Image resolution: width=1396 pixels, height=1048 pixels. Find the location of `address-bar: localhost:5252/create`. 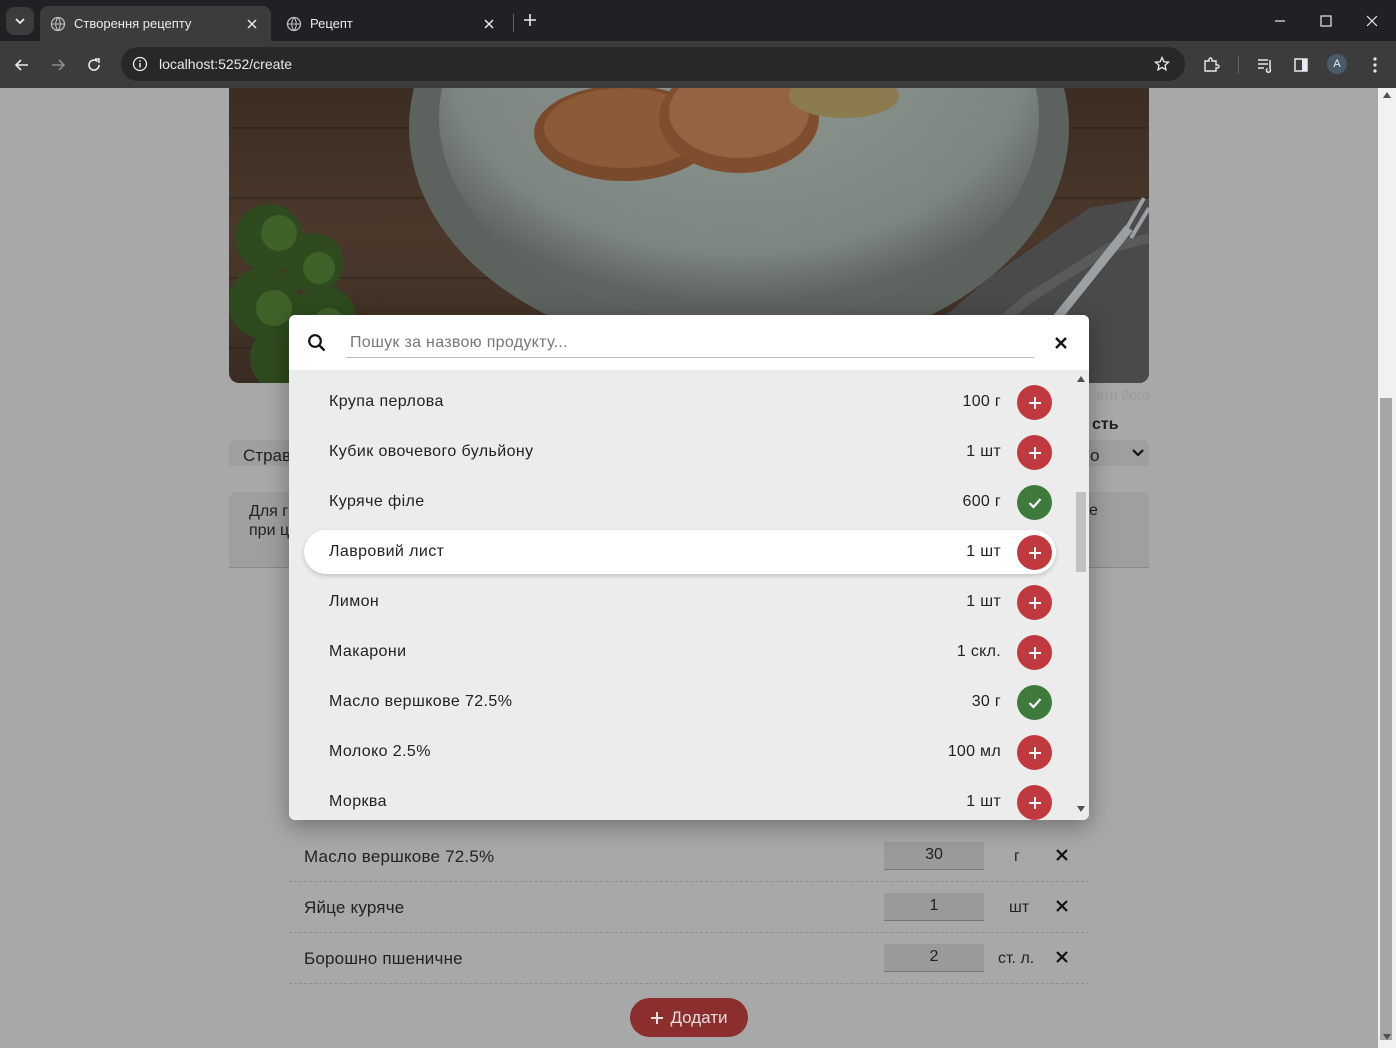

address-bar: localhost:5252/create is located at coordinates (653, 64).